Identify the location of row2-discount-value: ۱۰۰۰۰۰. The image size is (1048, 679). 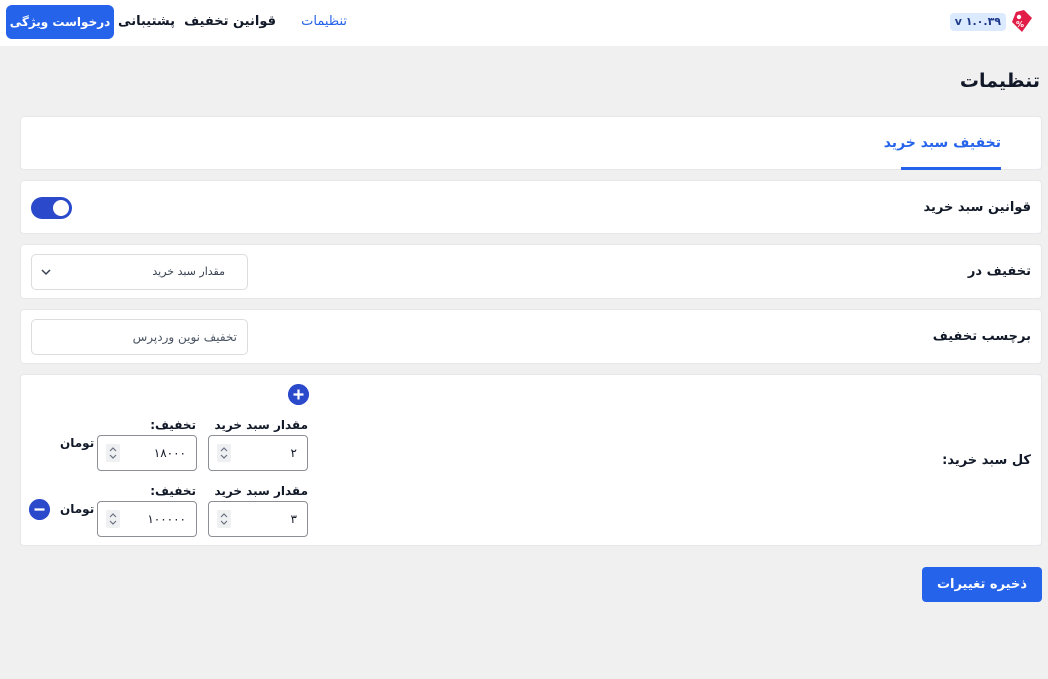
(166, 519).